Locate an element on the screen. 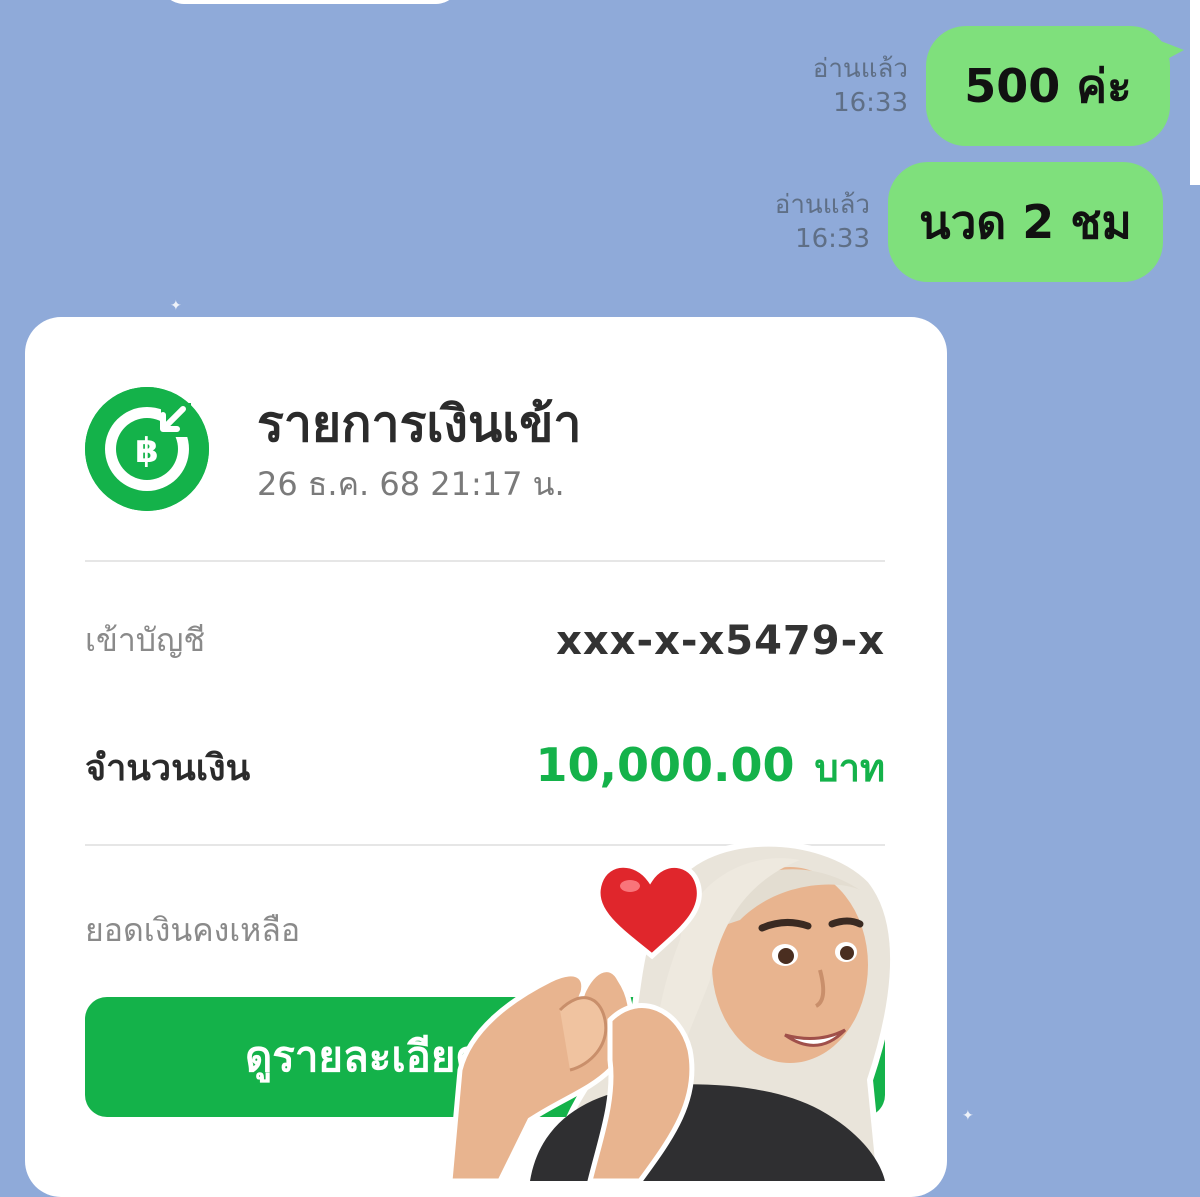 Image resolution: width=1200 pixels, height=1197 pixels. card-header: ฿ รายการเงินเข้า 26 ธ.ค. 68 21:17 น. is located at coordinates (333, 449).